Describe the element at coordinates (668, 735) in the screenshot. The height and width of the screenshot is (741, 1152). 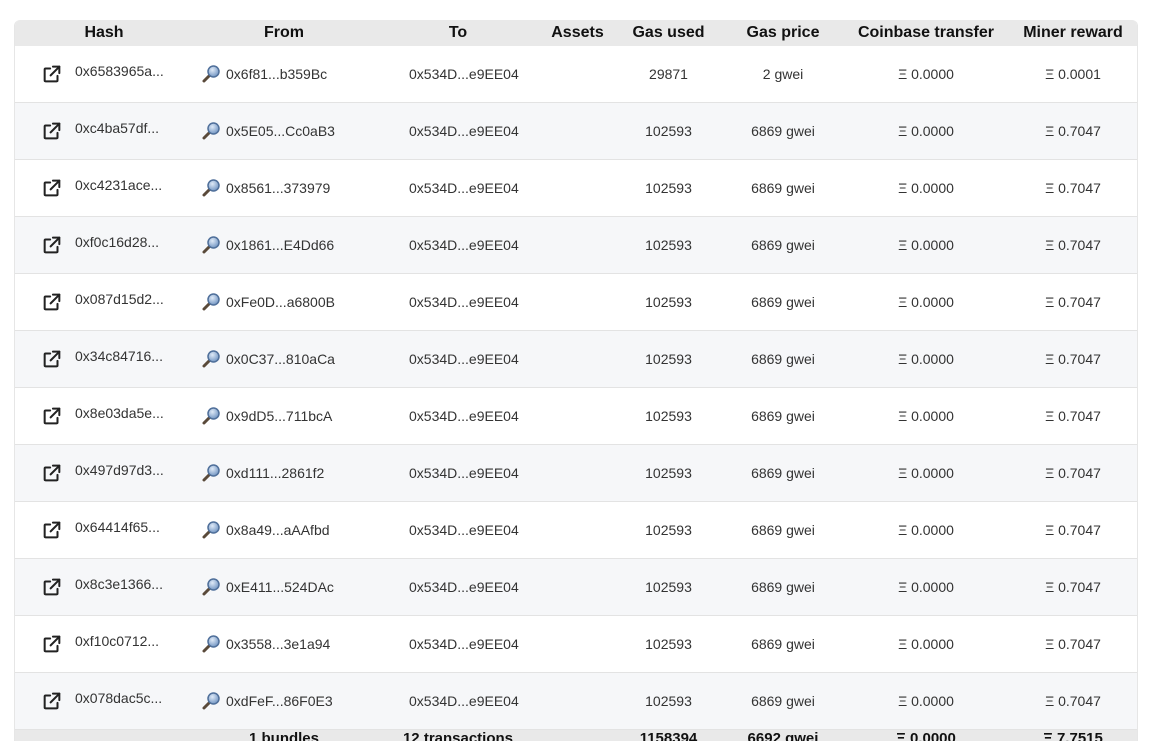
I see `footer-gas-used: 1158394` at that location.